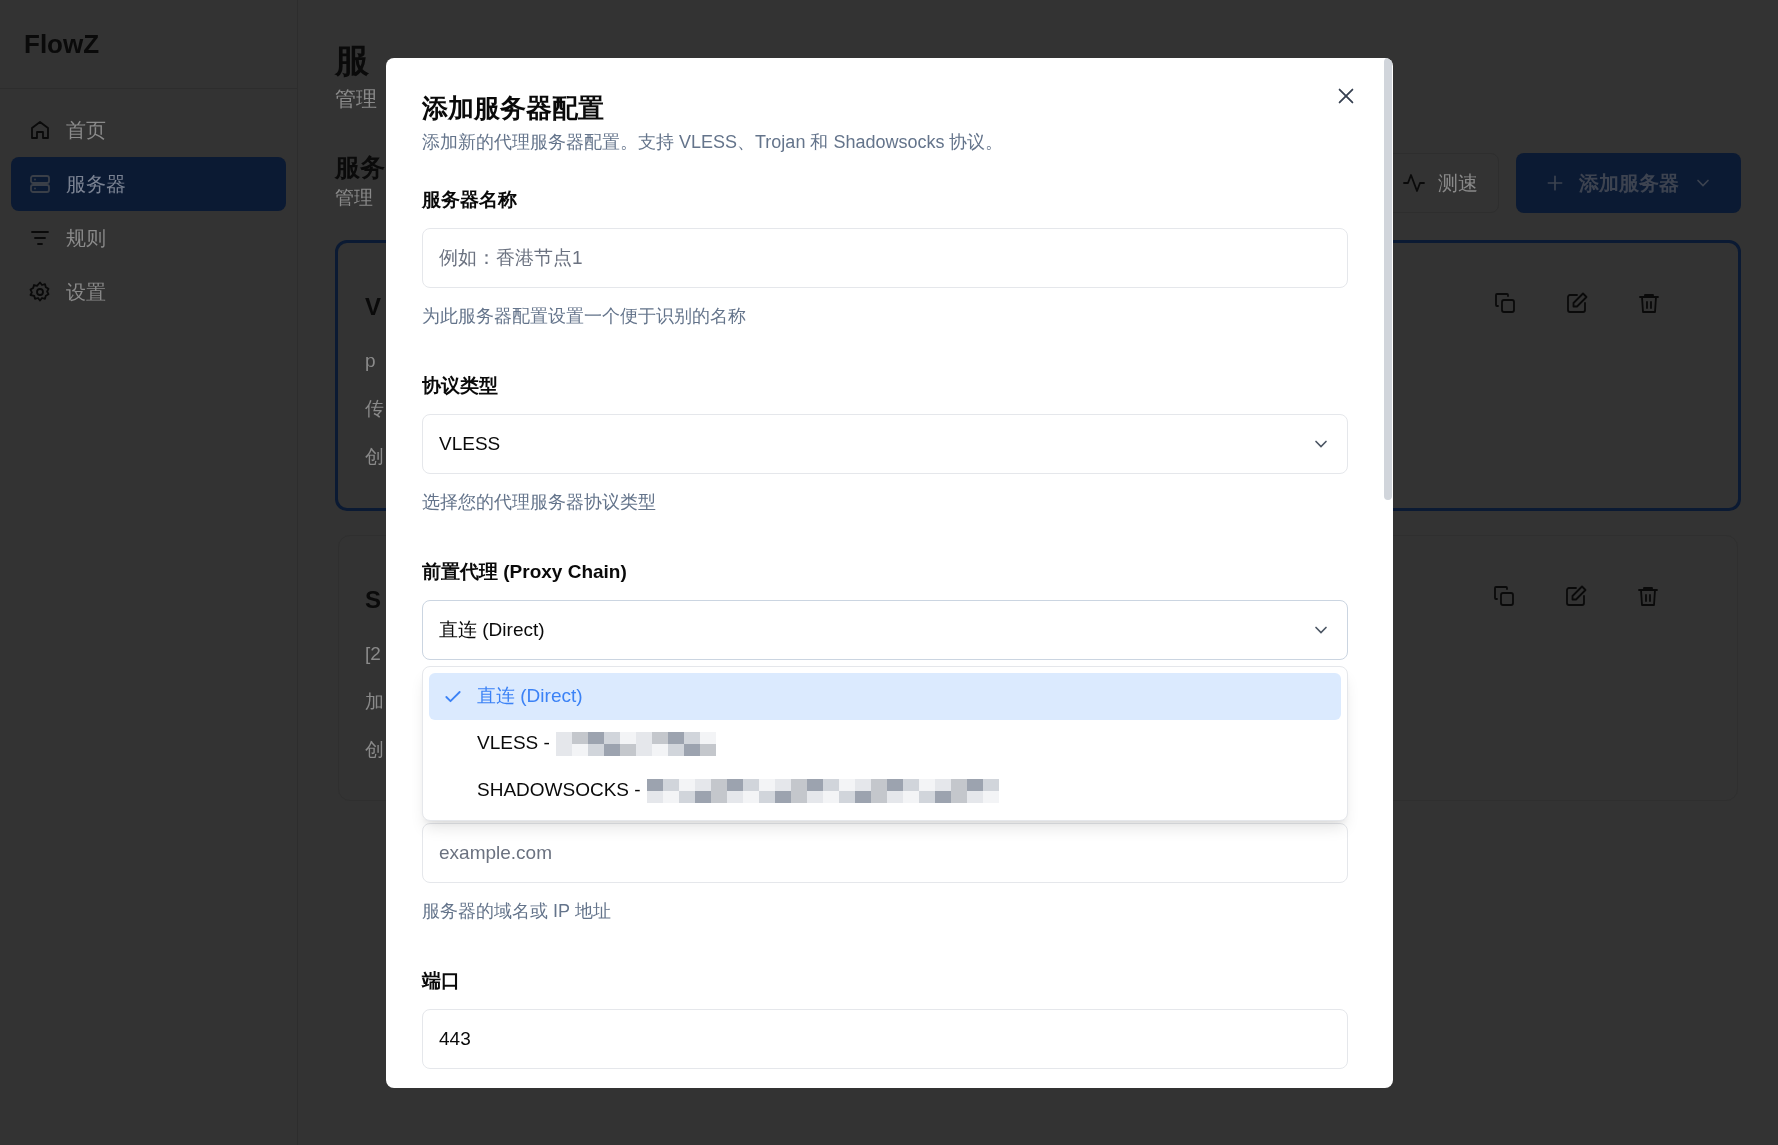  I want to click on help-text: 选择您的代理服务器协议类型, so click(539, 502).